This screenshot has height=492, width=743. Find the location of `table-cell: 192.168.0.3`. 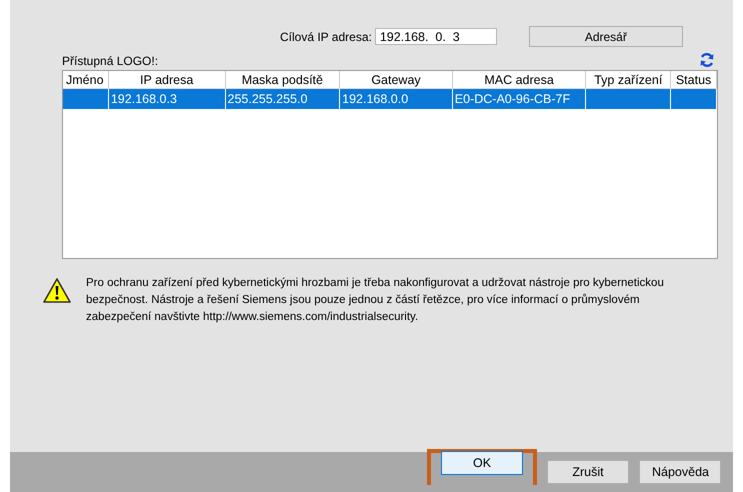

table-cell: 192.168.0.3 is located at coordinates (167, 99).